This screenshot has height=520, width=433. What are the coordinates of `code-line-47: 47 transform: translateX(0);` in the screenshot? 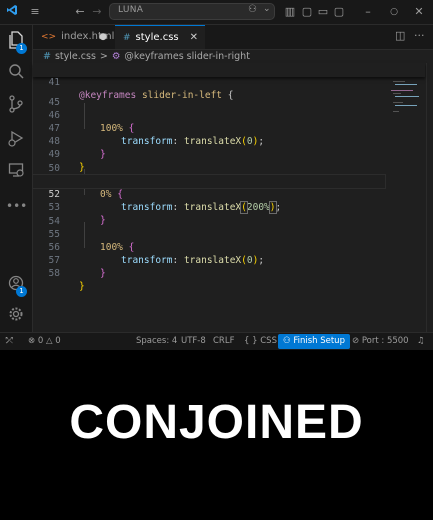 It's located at (209, 128).